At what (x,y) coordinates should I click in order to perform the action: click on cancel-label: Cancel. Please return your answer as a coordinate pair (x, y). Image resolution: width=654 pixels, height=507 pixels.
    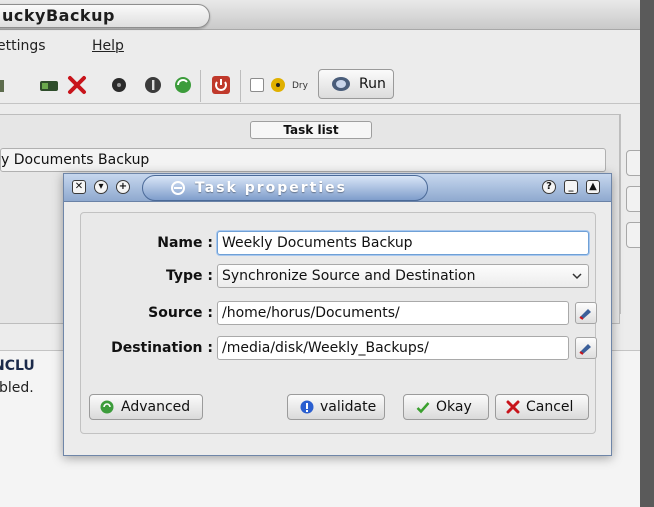
    Looking at the image, I should click on (550, 407).